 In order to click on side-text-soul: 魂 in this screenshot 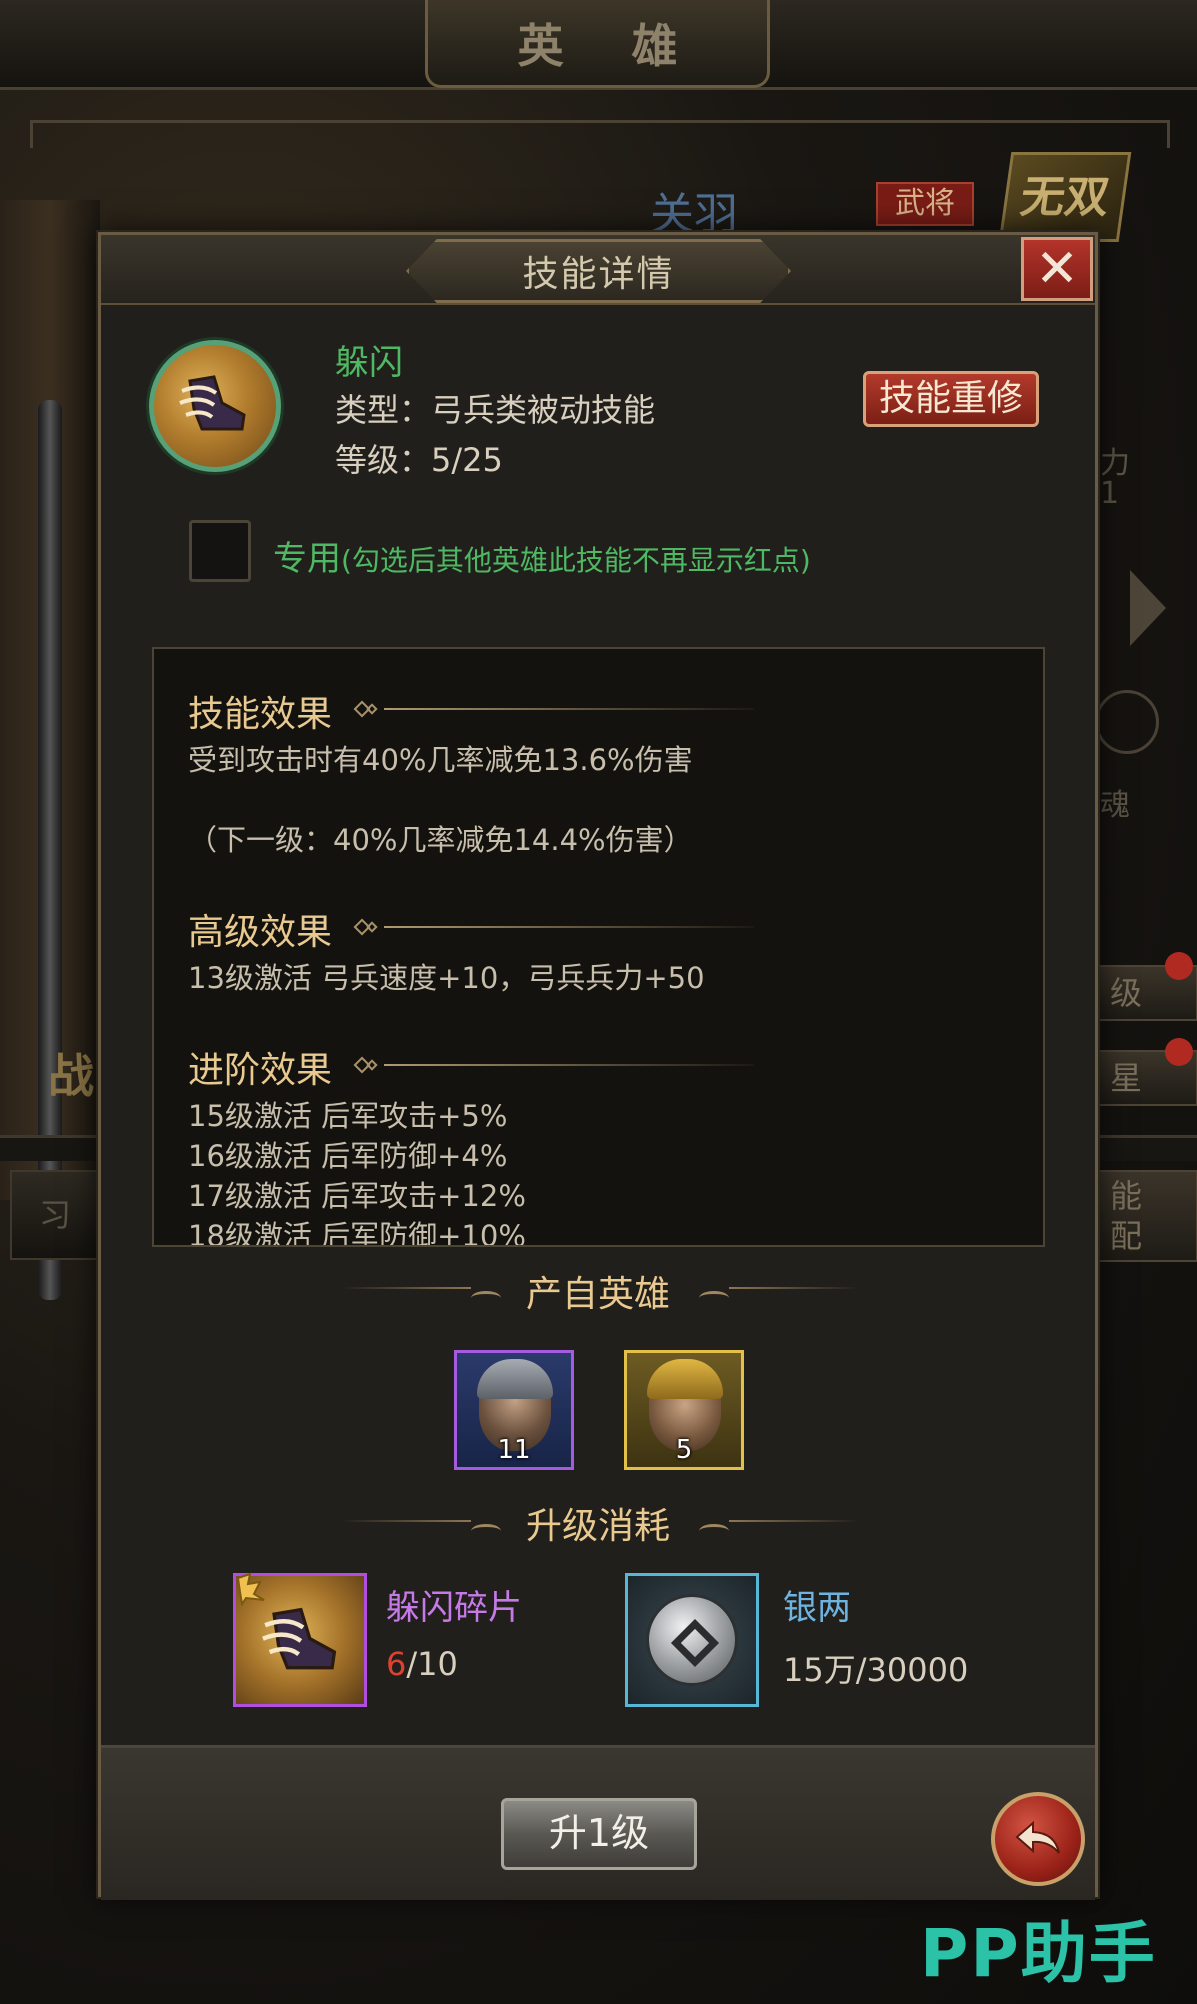, I will do `click(1115, 805)`.